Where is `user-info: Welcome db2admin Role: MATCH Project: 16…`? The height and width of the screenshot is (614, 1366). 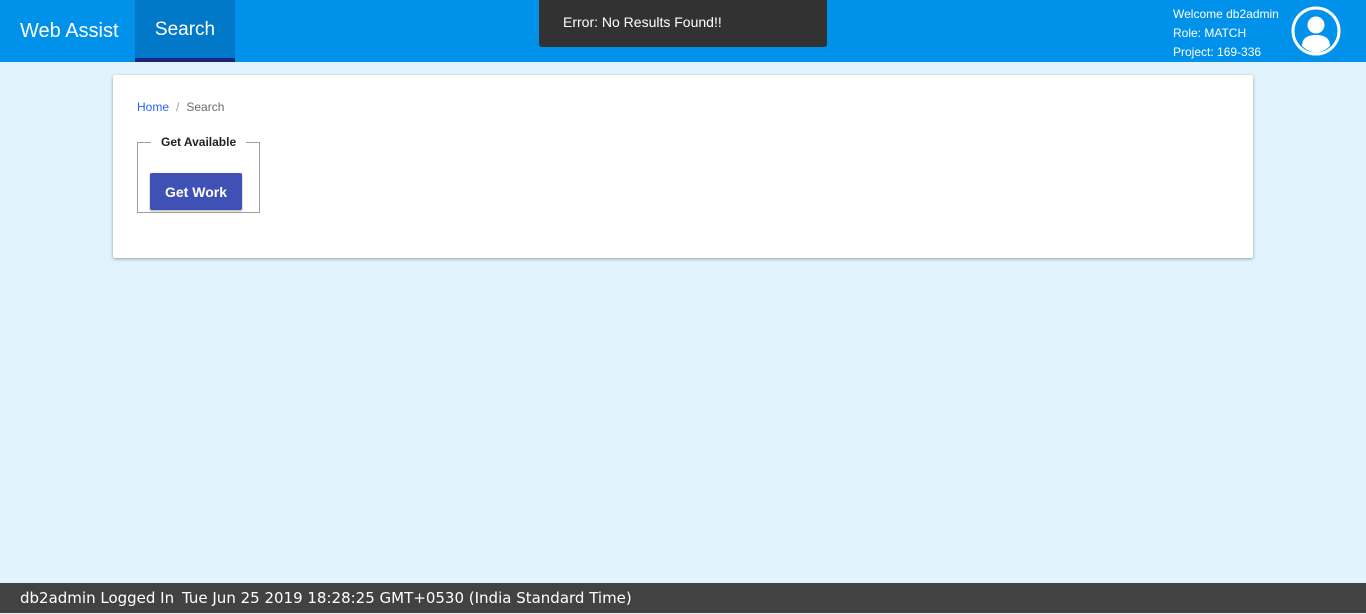
user-info: Welcome db2admin Role: MATCH Project: 16… is located at coordinates (1226, 33).